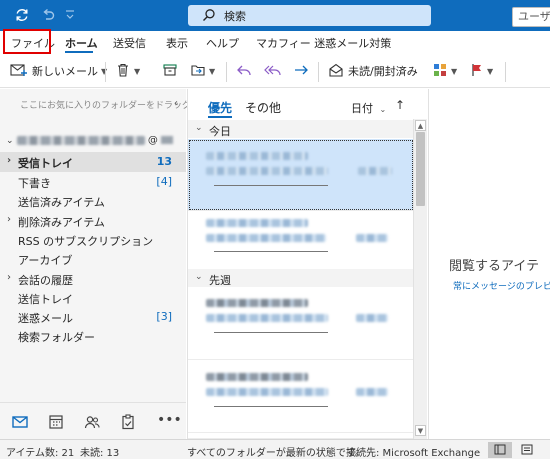 This screenshot has width=550, height=459. Describe the element at coordinates (40, 453) in the screenshot. I see `item-count-status: アイテム数: 21` at that location.